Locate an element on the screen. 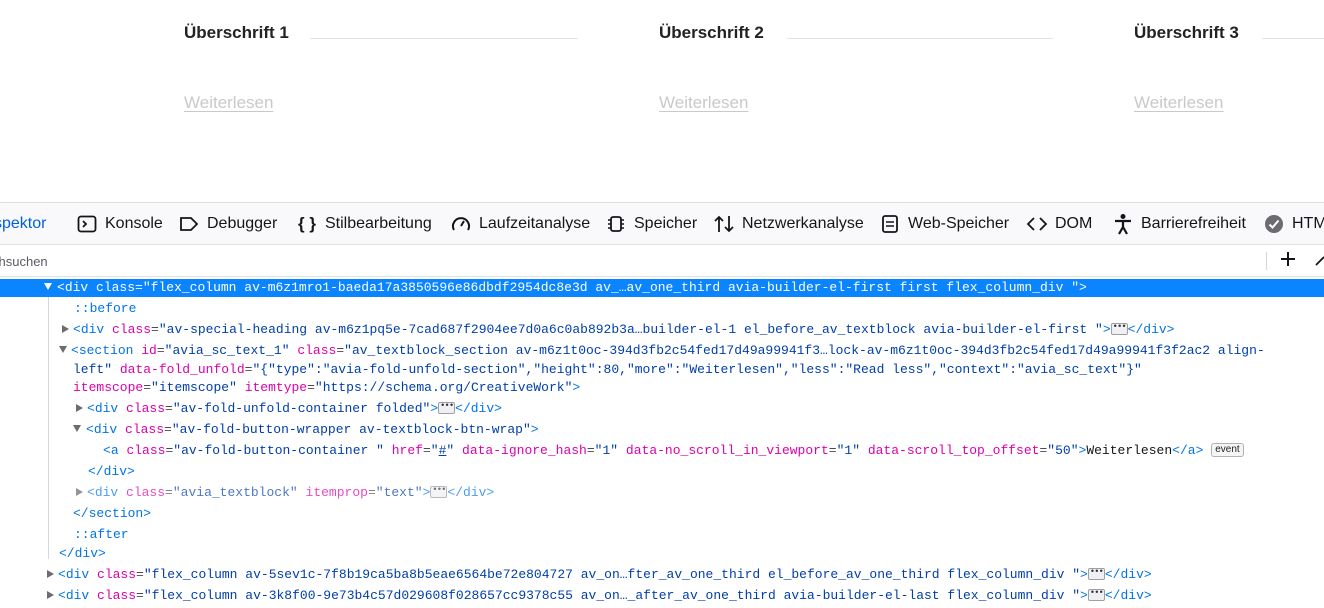 This screenshot has height=608, width=1324. tab-label: spektor is located at coordinates (23, 223).